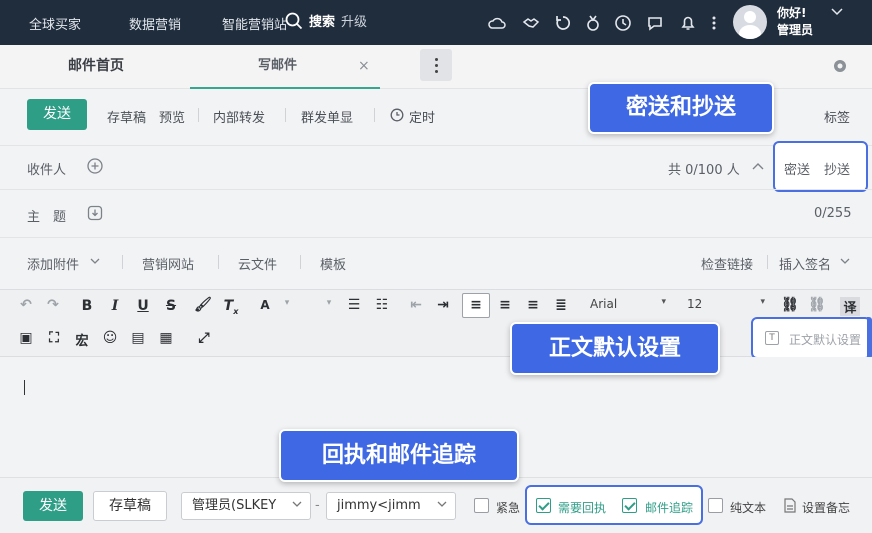  Describe the element at coordinates (481, 505) in the screenshot. I see `urgent-checkbox` at that location.